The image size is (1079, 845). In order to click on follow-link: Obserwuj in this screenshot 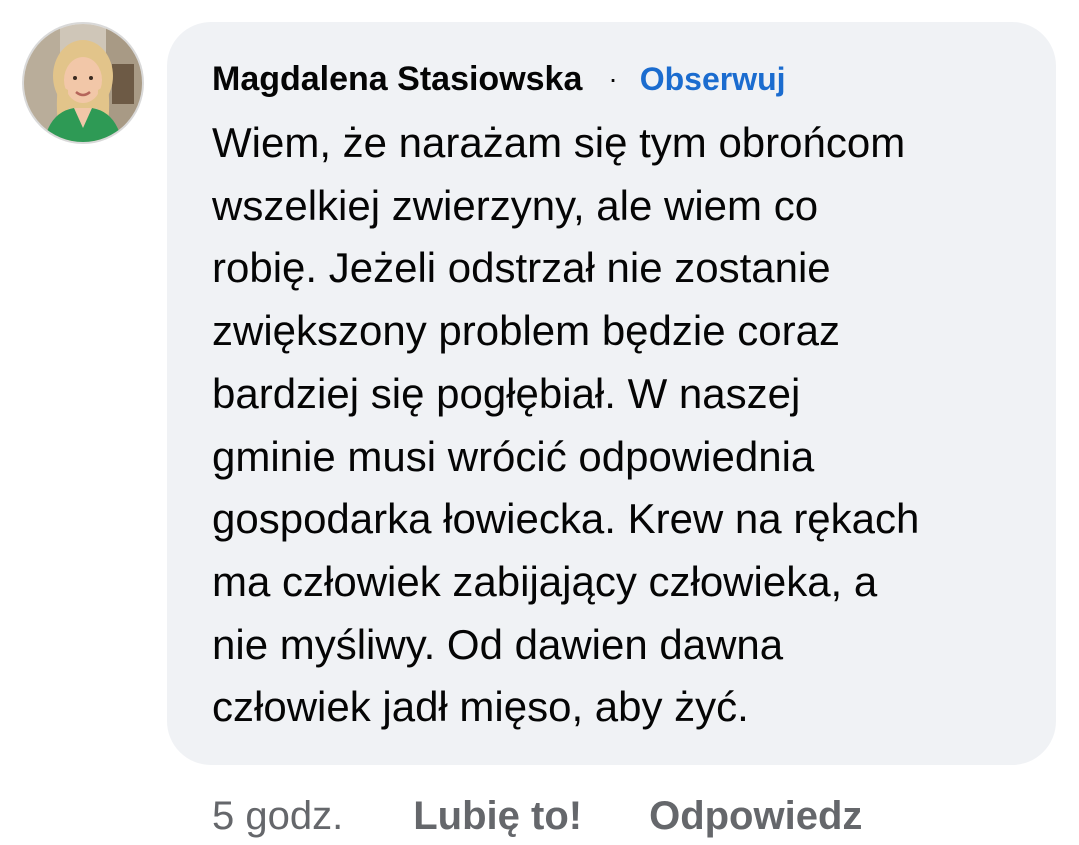, I will do `click(713, 79)`.